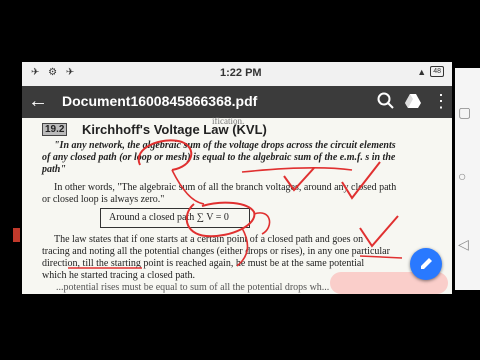 The height and width of the screenshot is (360, 480). I want to click on back-arrow-icon: ←, so click(38, 101).